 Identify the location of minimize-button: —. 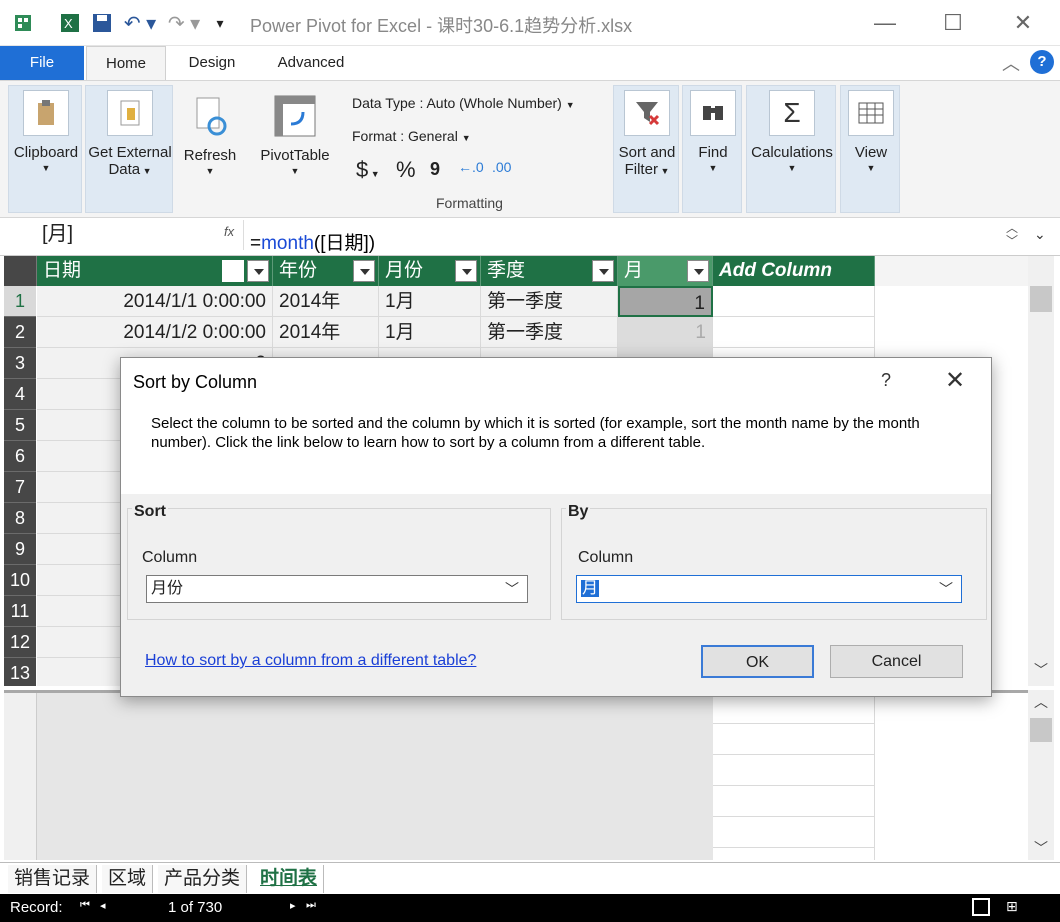
(885, 23).